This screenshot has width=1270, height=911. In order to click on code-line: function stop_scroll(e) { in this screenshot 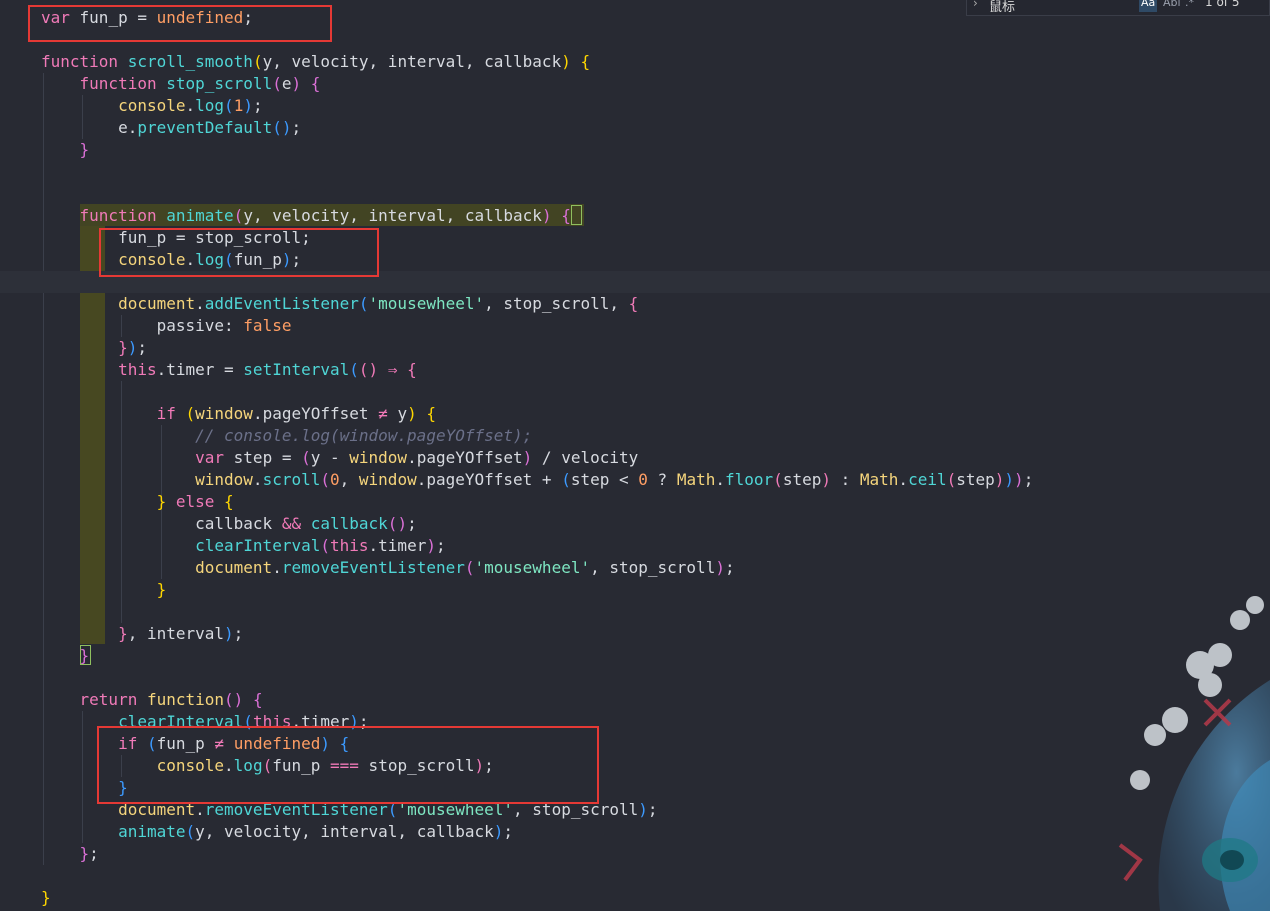, I will do `click(181, 84)`.